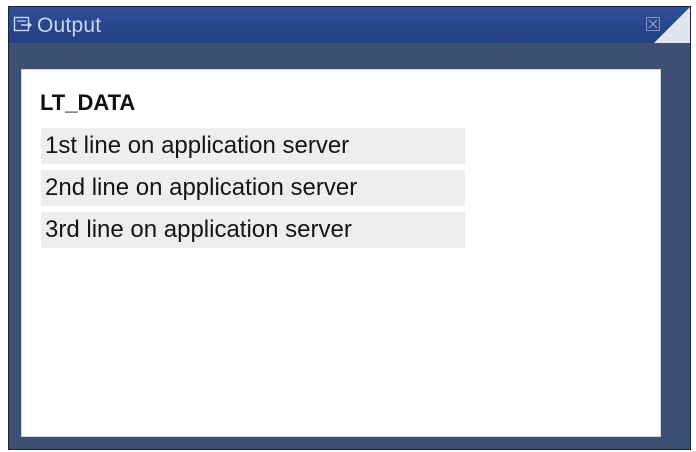 The image size is (696, 452). I want to click on titlebar-corner, so click(672, 25).